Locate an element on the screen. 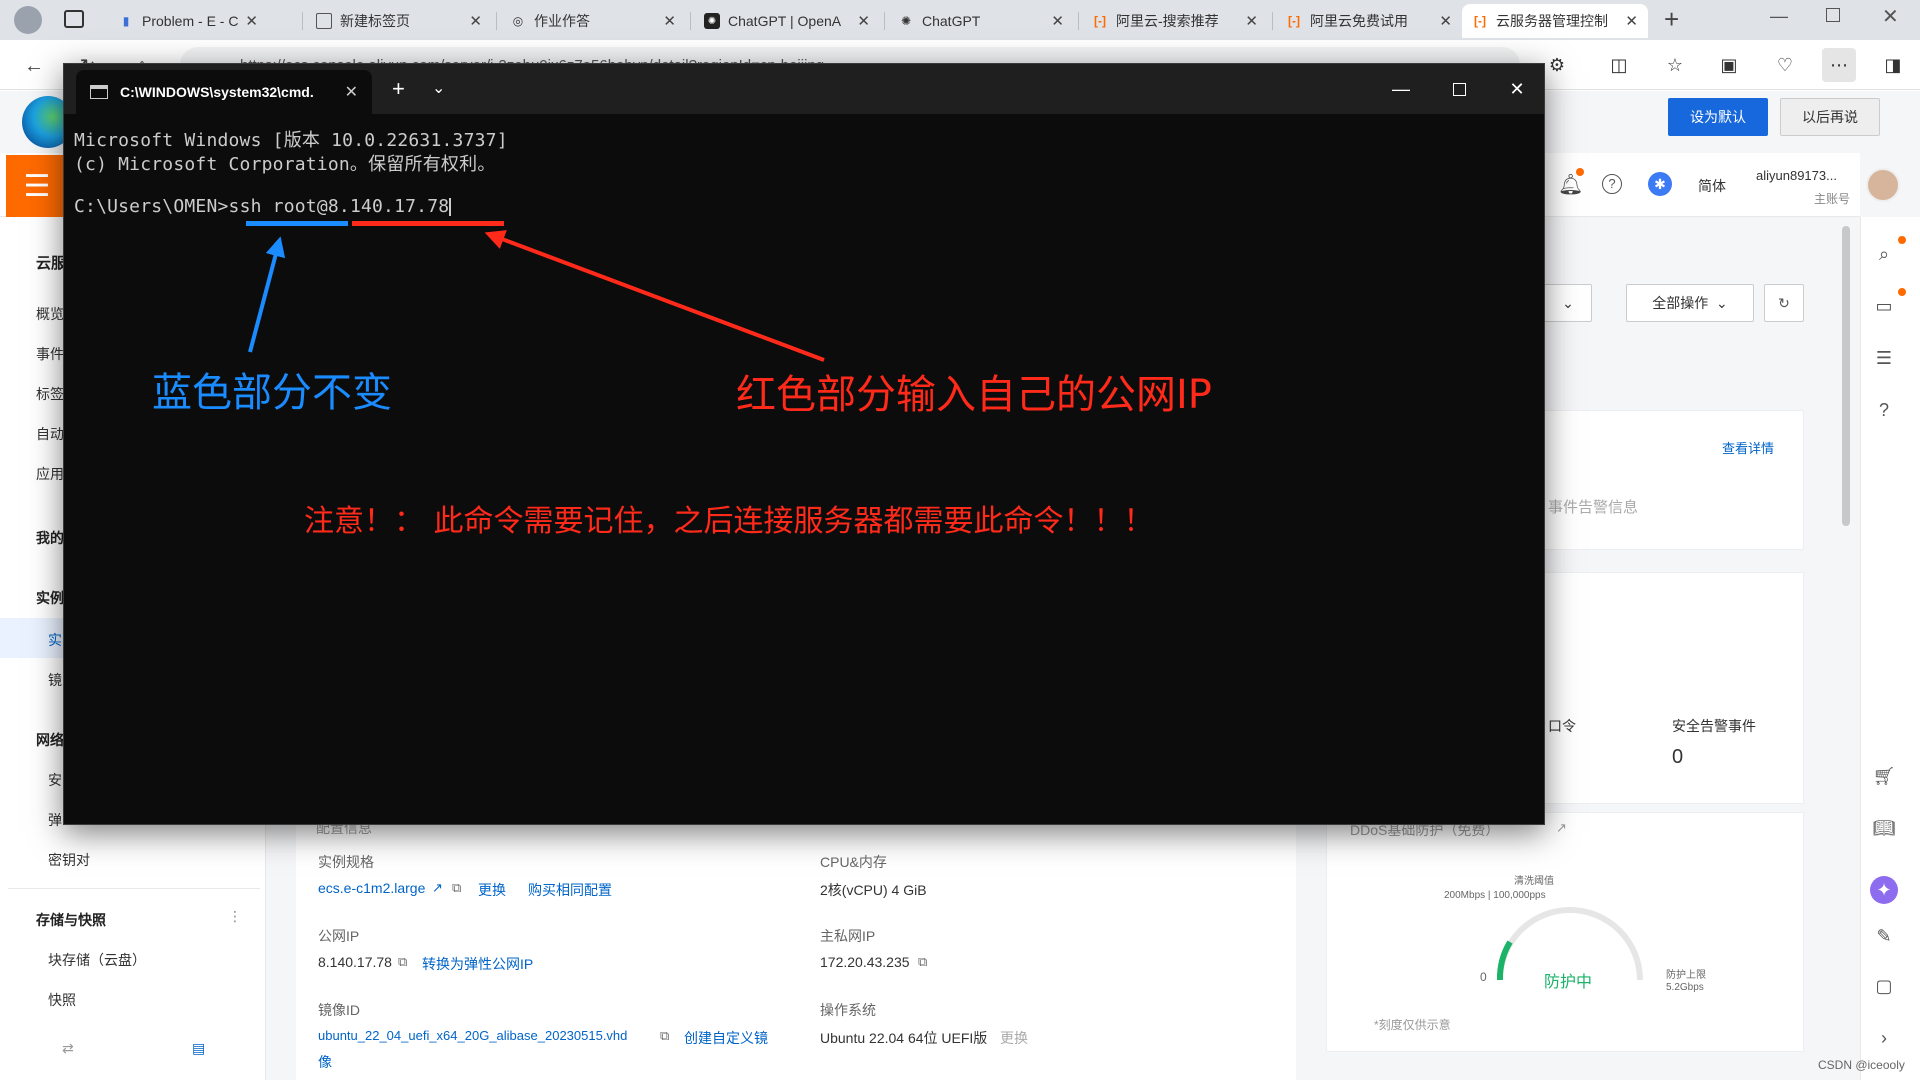 This screenshot has width=1920, height=1080. view-details-link: 查看详情 is located at coordinates (1748, 447).